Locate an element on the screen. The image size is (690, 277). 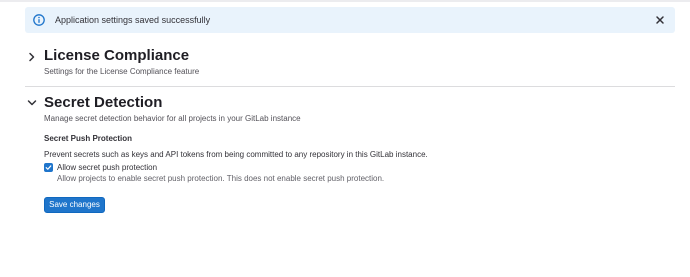
success-alert: Application settings saved successfully is located at coordinates (350, 20).